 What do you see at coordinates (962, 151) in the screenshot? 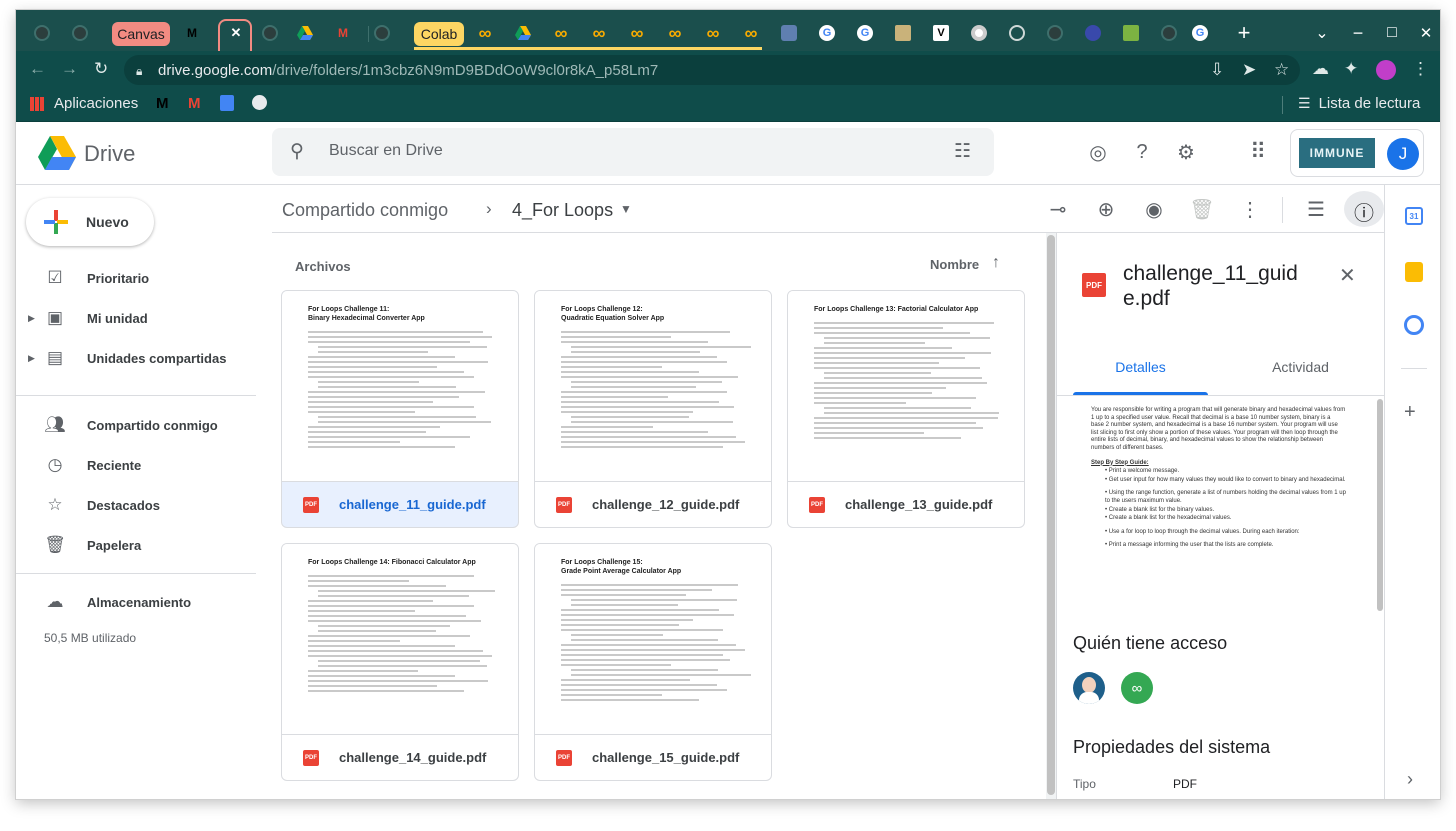
I see `search-options-icon: ☷` at bounding box center [962, 151].